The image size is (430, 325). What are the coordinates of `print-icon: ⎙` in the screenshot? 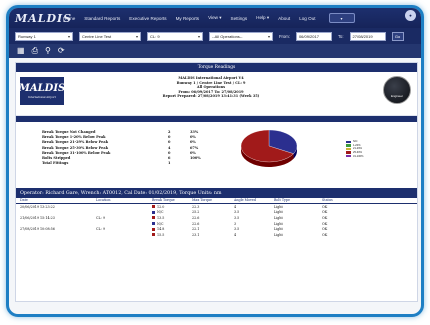 It's located at (35, 51).